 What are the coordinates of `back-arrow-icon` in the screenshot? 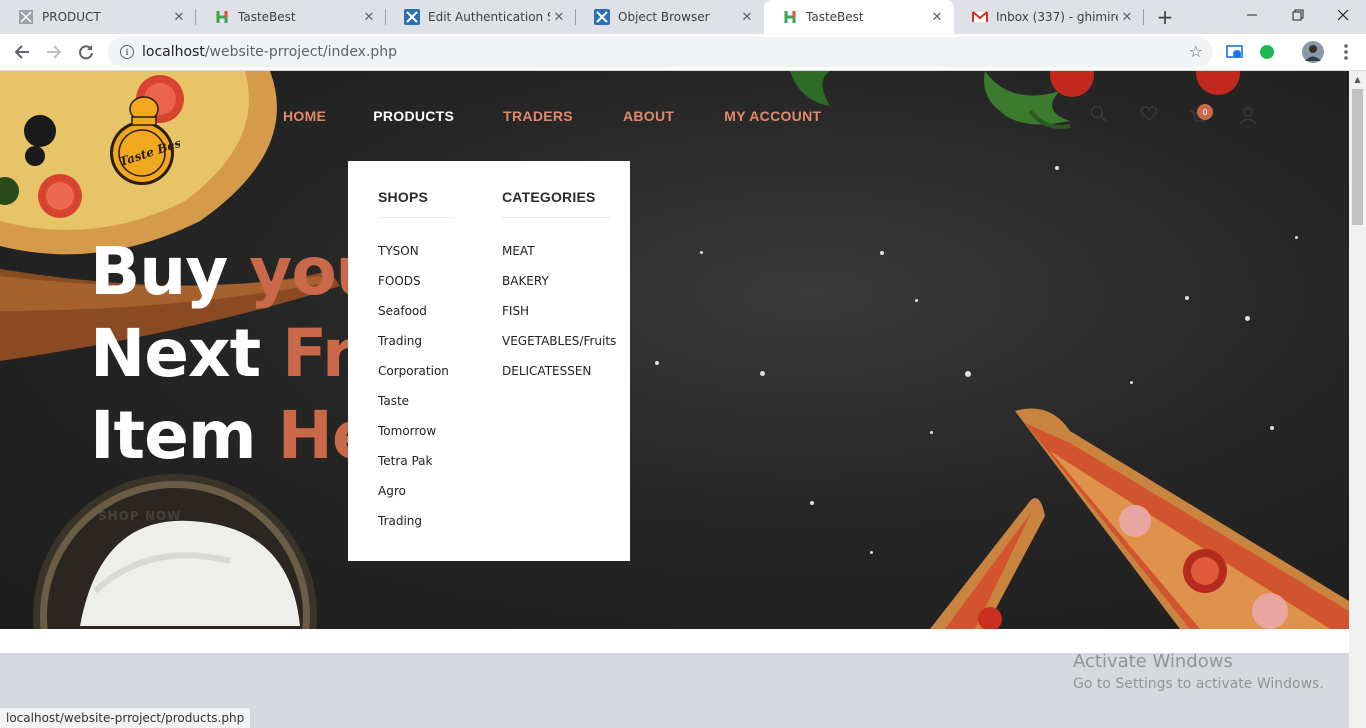 It's located at (22, 52).